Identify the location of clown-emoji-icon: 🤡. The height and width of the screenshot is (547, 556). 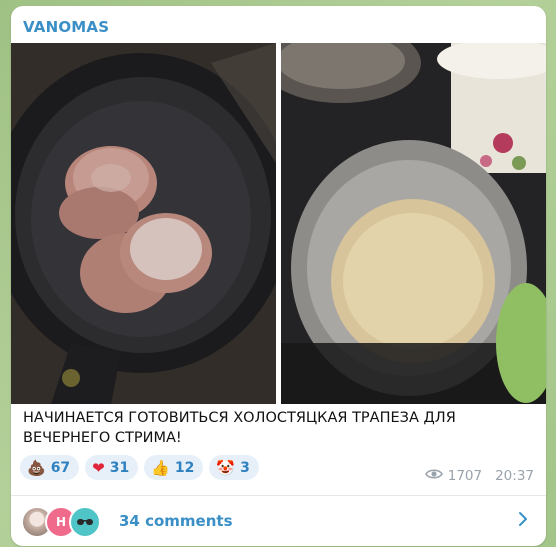
(226, 467).